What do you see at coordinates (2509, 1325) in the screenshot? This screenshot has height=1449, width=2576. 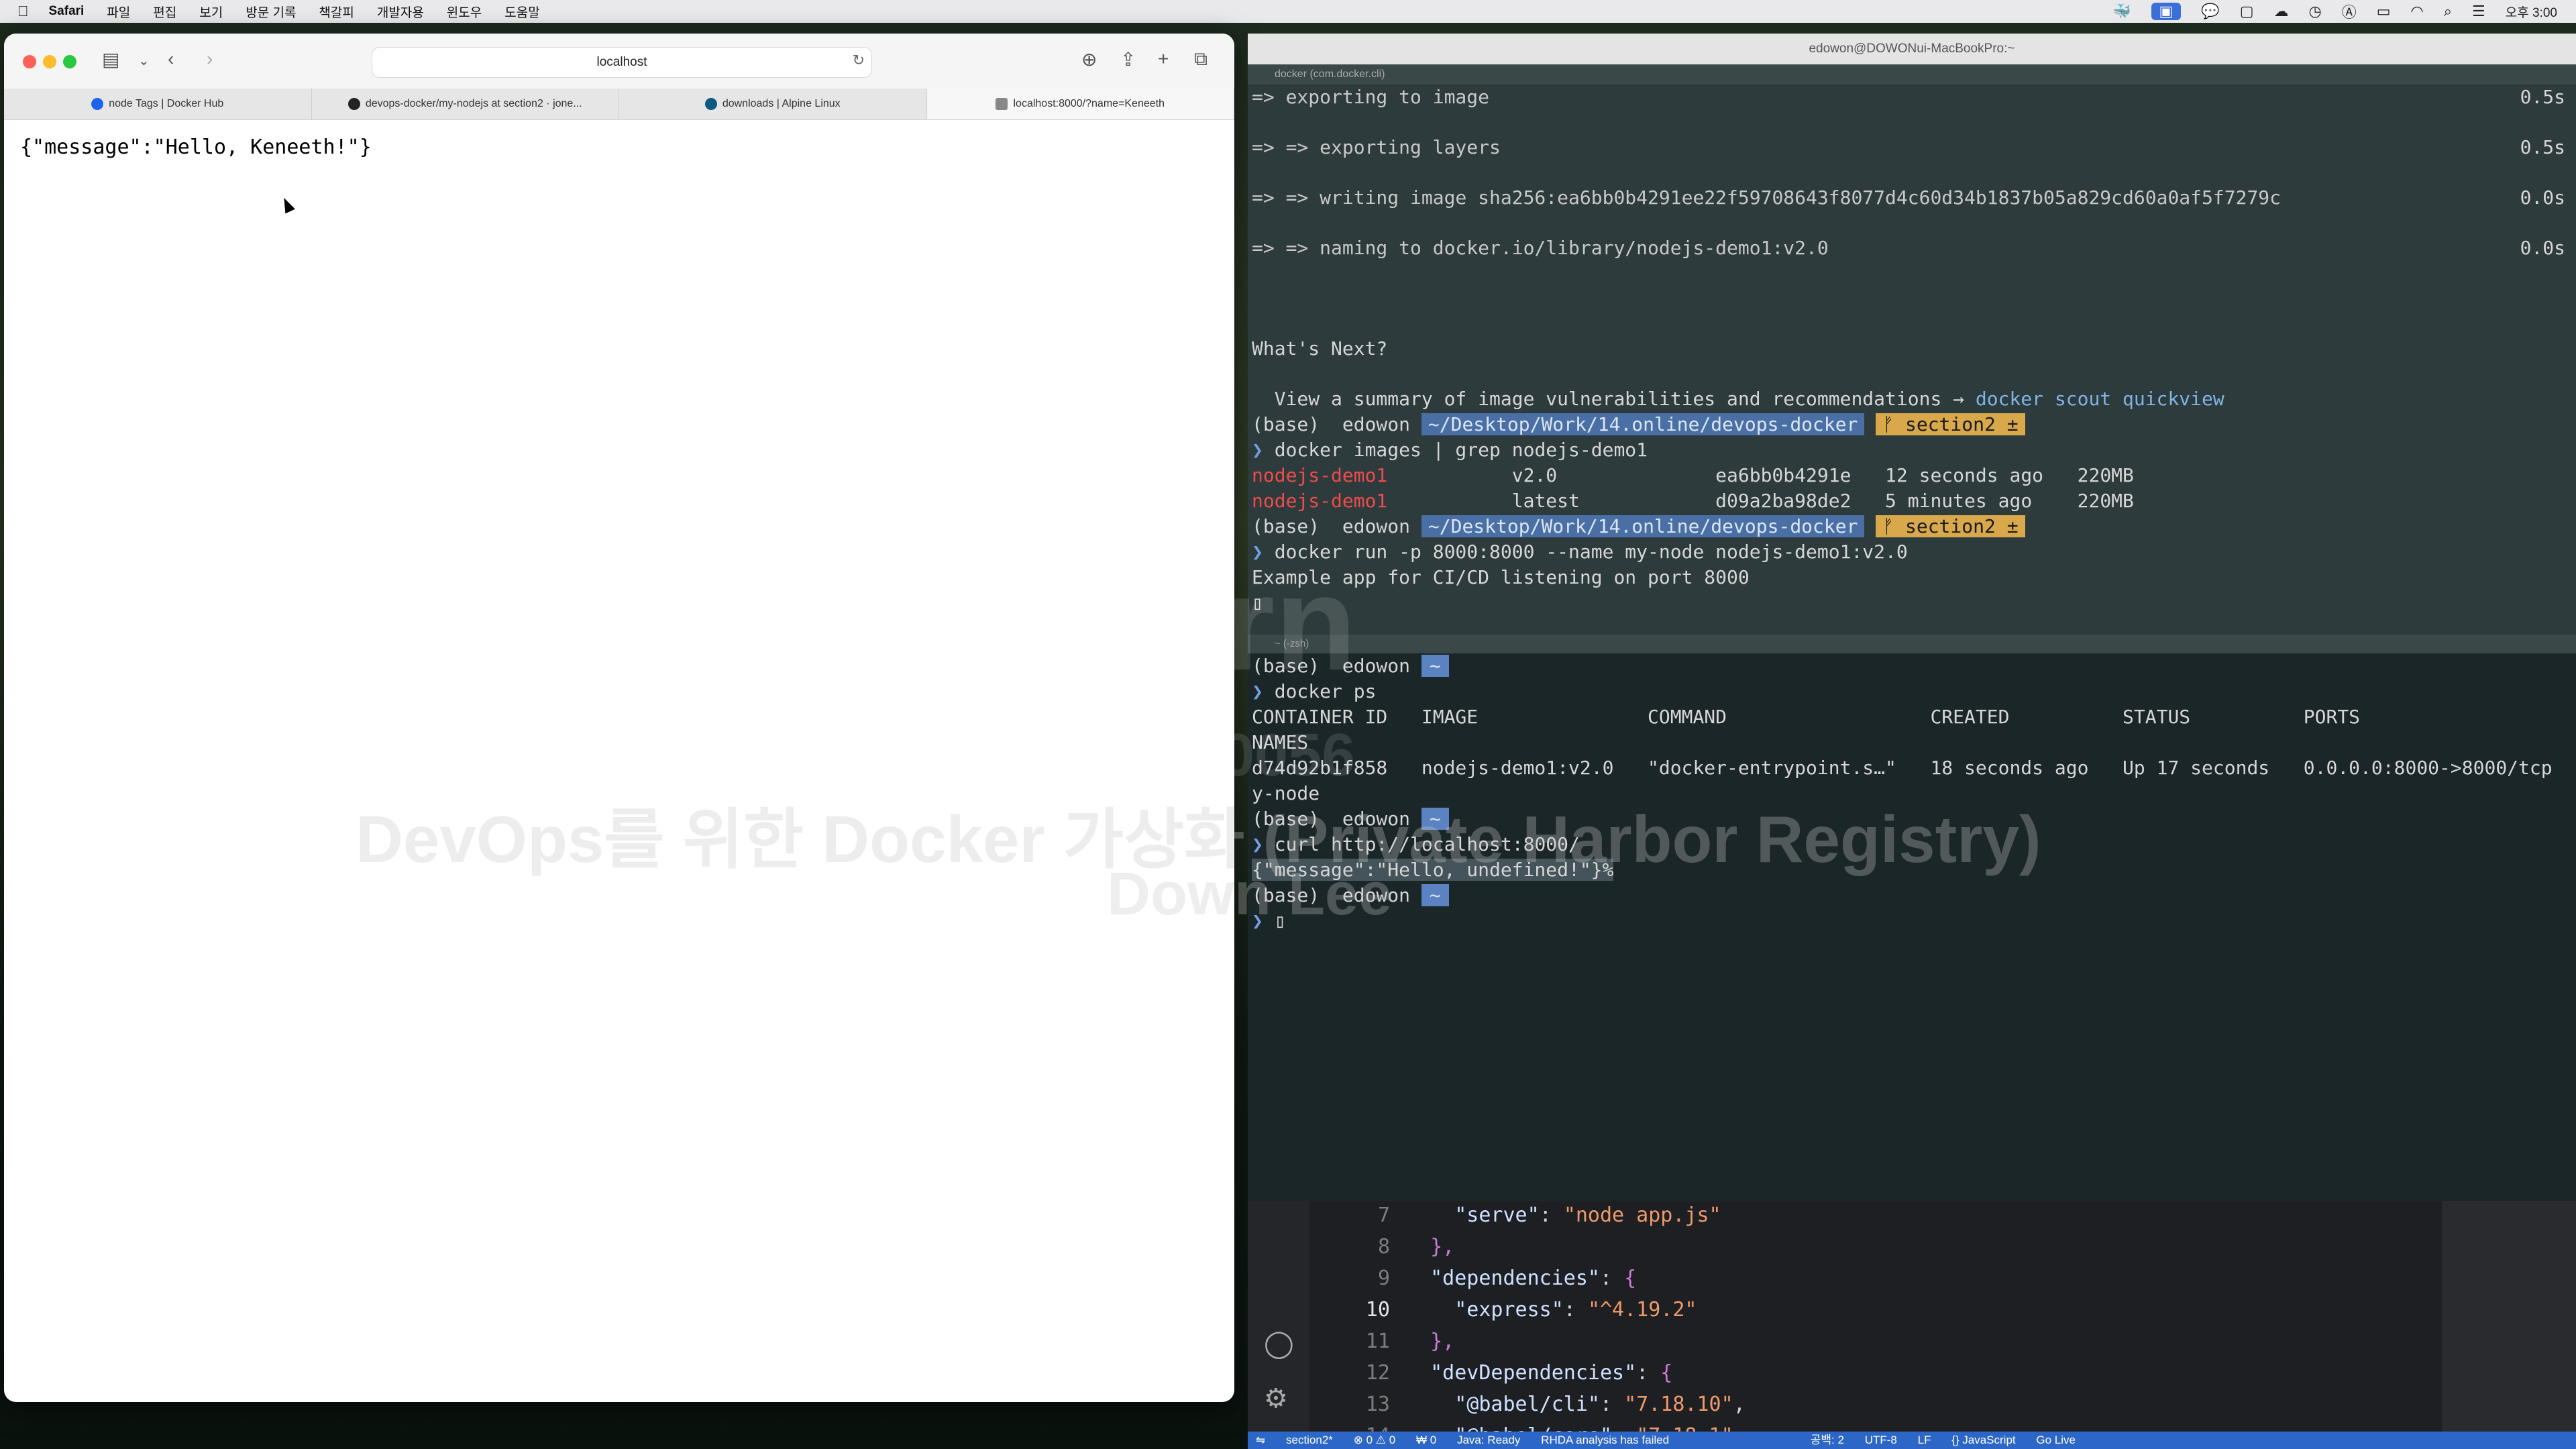 I see `minimap` at bounding box center [2509, 1325].